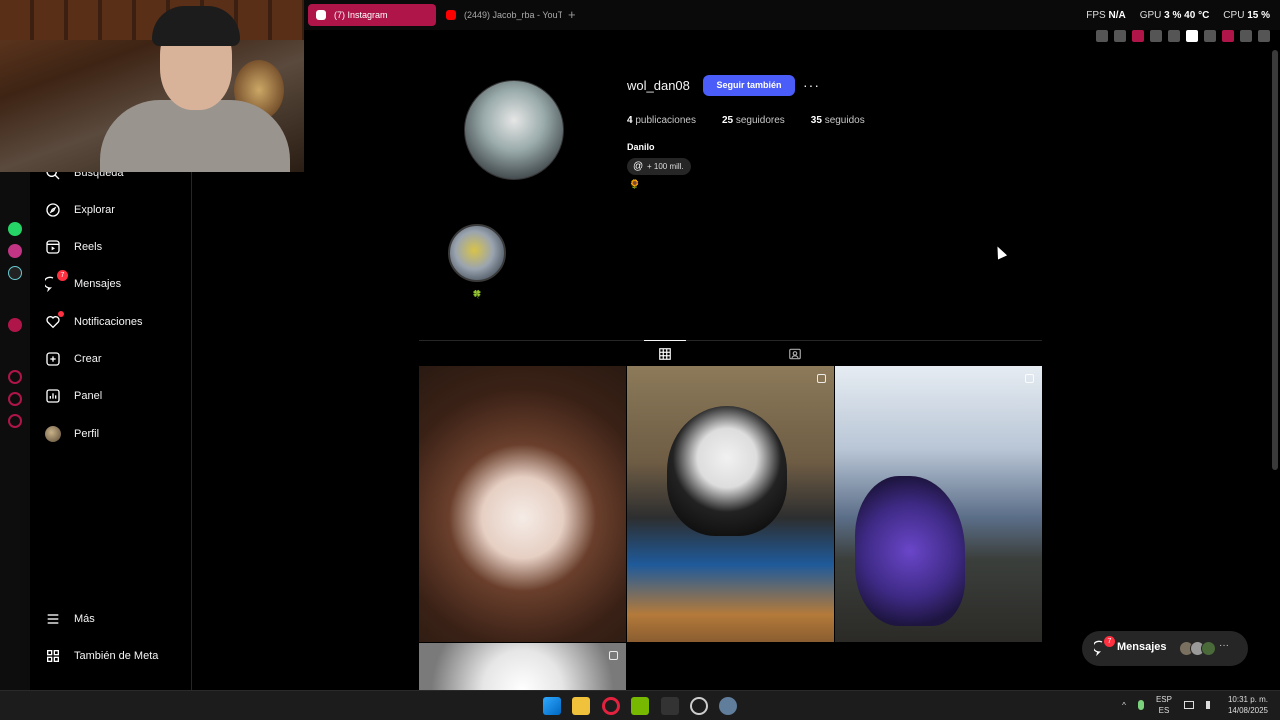 Image resolution: width=1280 pixels, height=720 pixels. Describe the element at coordinates (658, 85) in the screenshot. I see `profile-username: wol_dan08` at that location.